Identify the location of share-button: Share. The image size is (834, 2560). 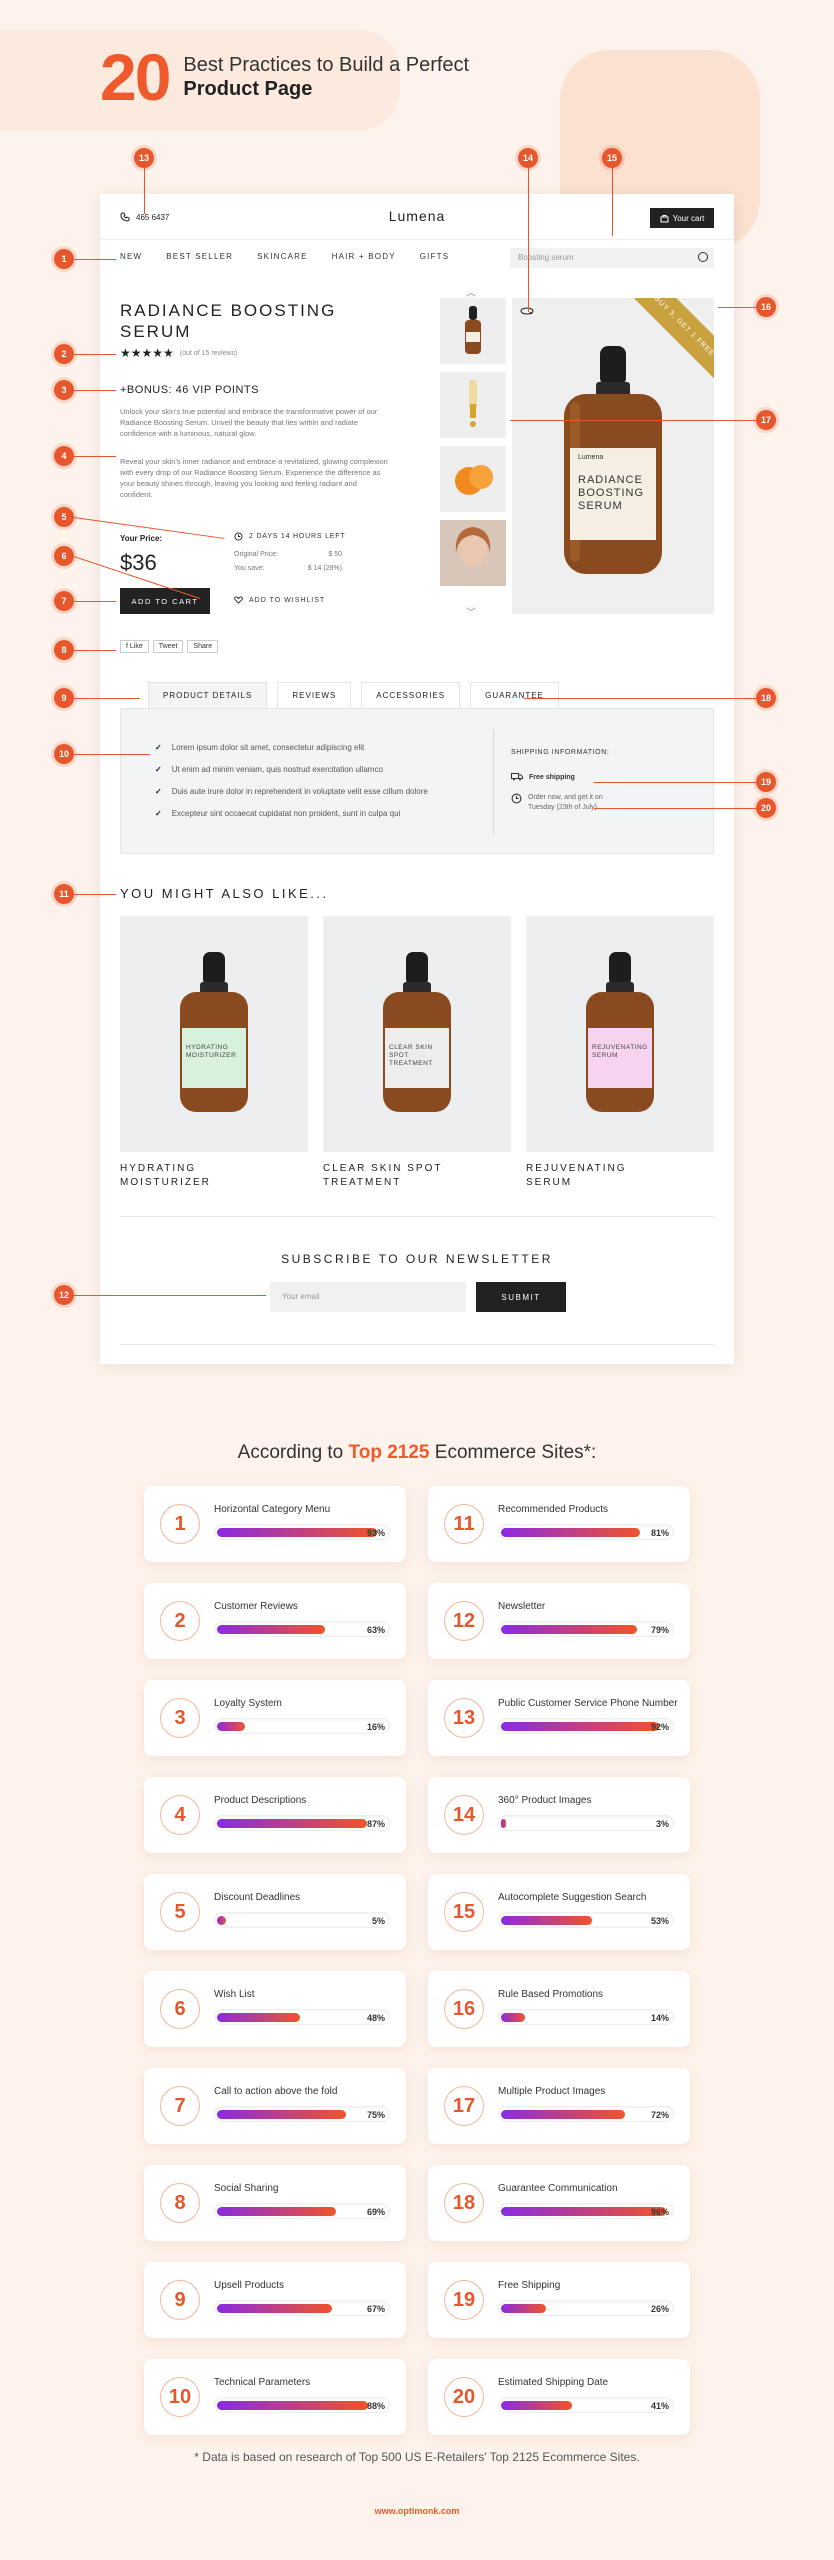
(203, 646).